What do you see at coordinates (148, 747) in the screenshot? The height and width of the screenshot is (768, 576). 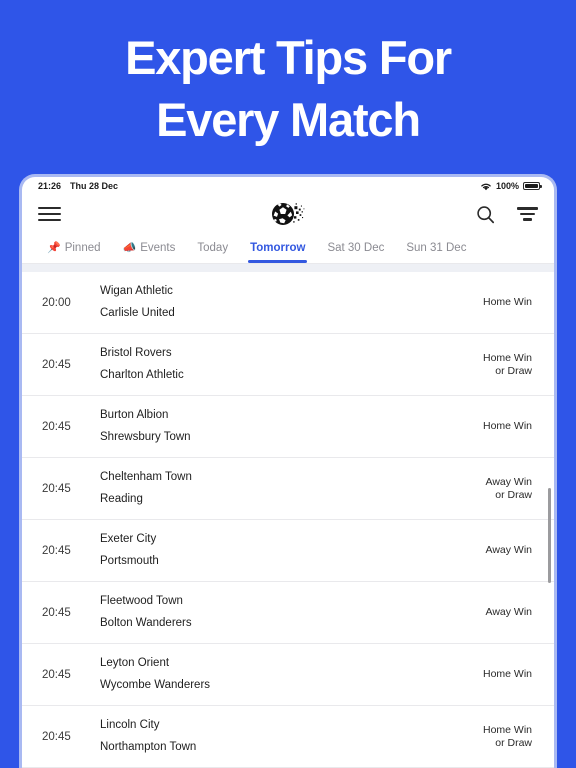 I see `away-team-name: Northampton Town` at bounding box center [148, 747].